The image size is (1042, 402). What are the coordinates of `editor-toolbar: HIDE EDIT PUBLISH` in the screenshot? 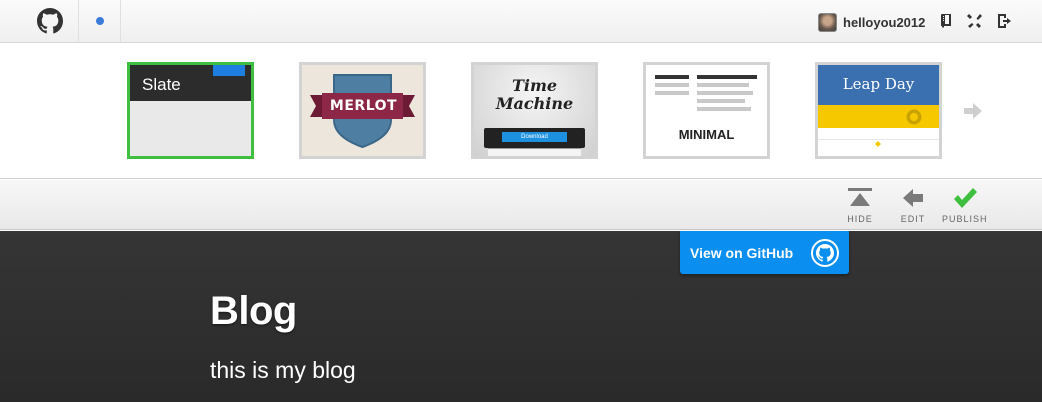 It's located at (521, 205).